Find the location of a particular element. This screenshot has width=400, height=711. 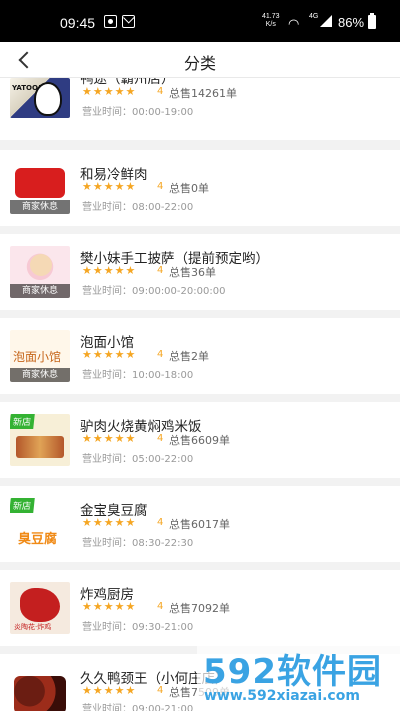

shop-sales: 总售6017单 is located at coordinates (199, 524).